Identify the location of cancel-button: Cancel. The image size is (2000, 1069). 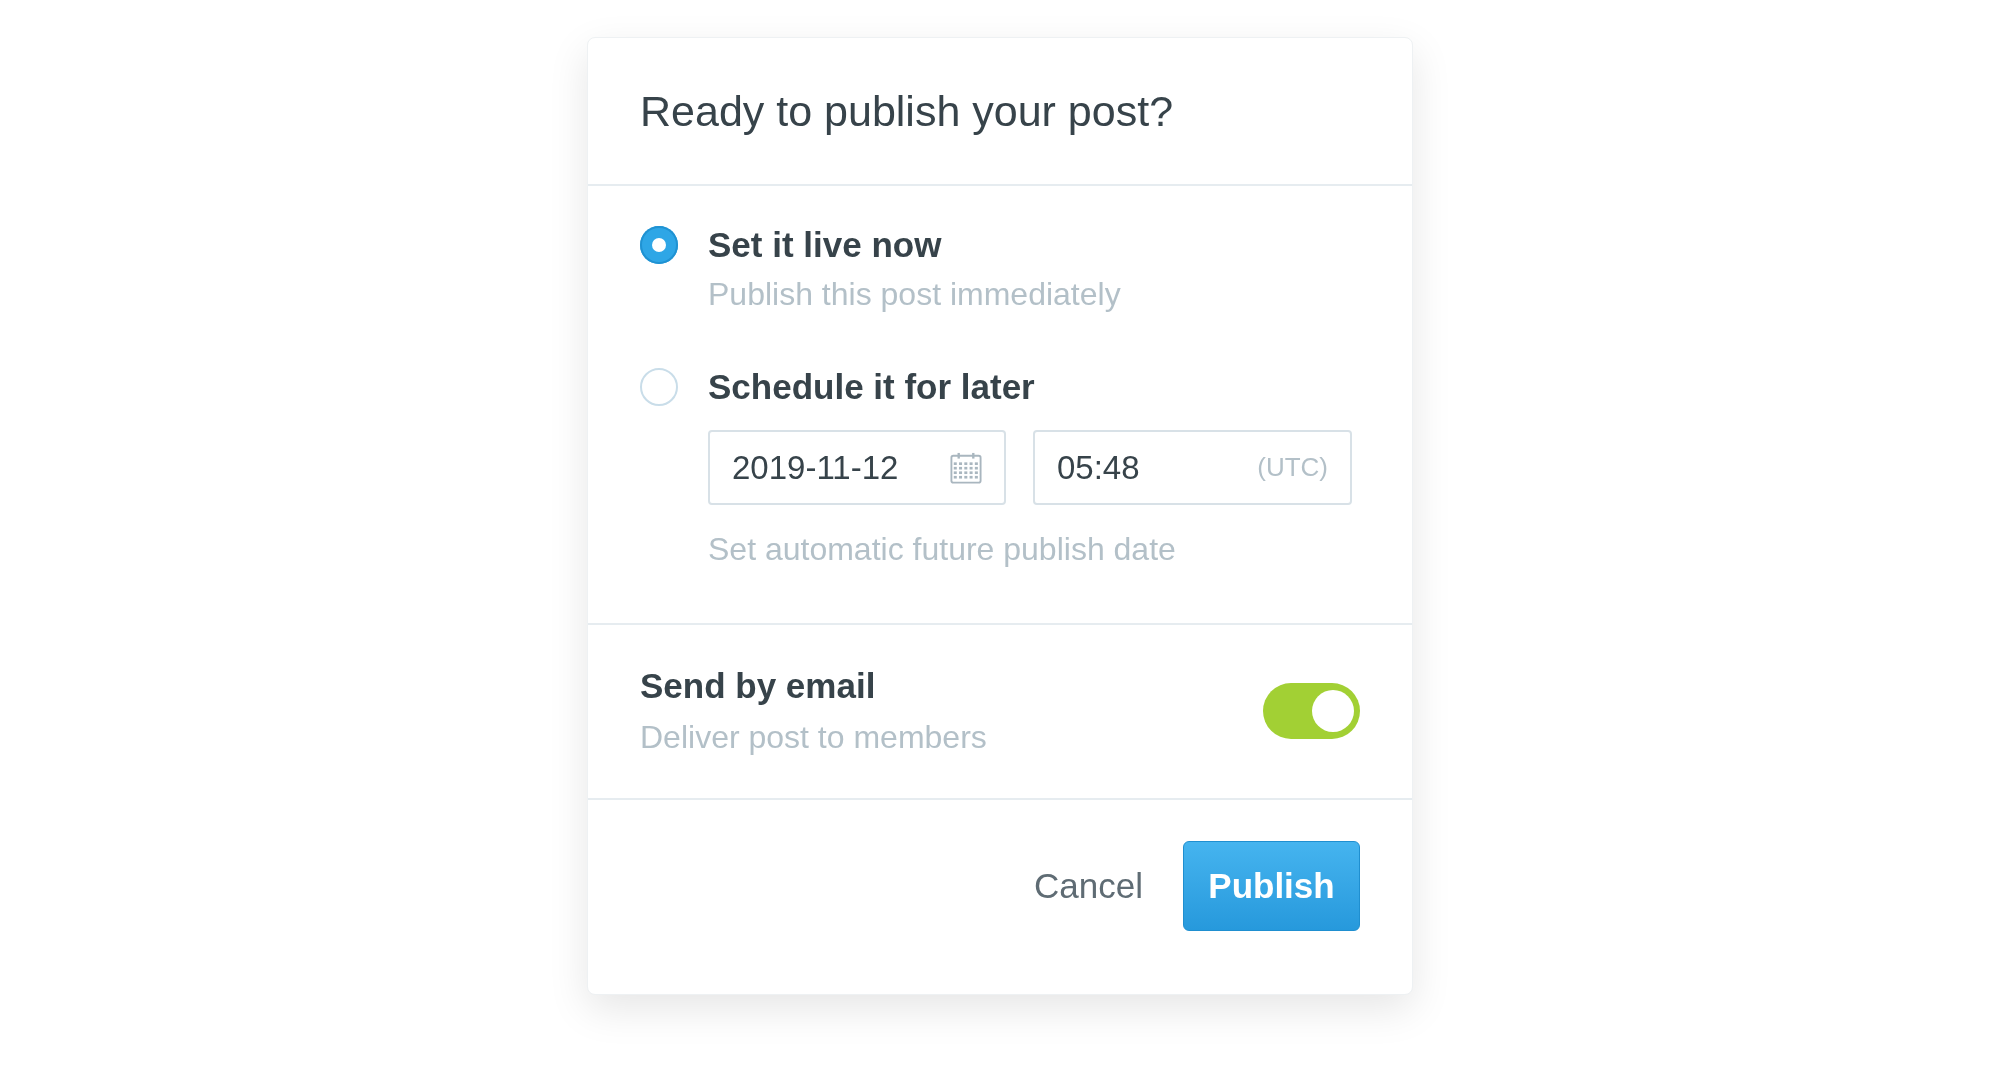
(1088, 886).